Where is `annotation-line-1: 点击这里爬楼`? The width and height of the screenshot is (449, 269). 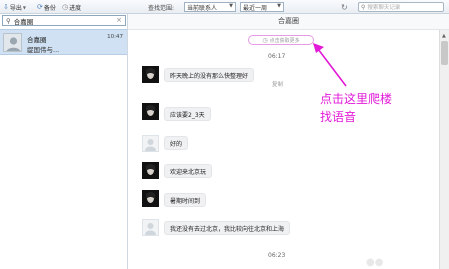
annotation-line-1: 点击这里爬楼 is located at coordinates (356, 99).